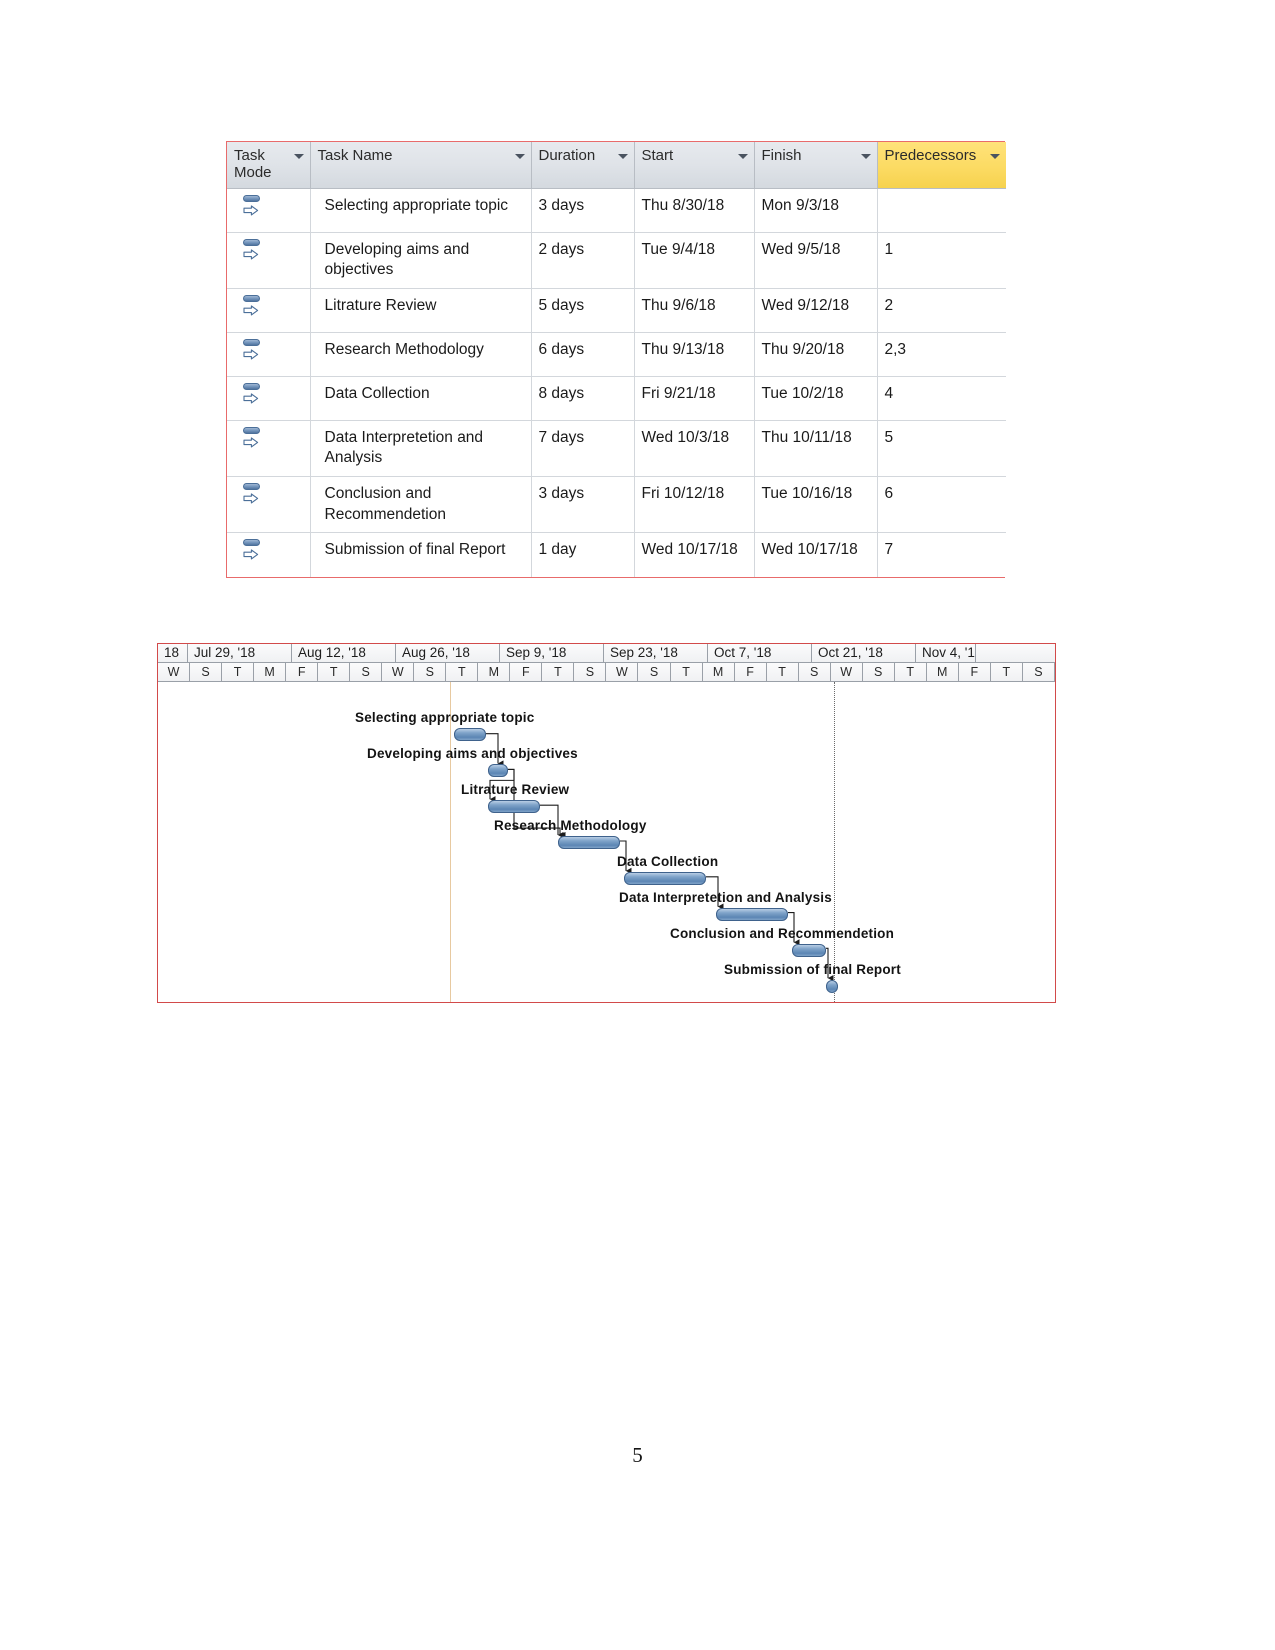 This screenshot has height=1650, width=1275. I want to click on cell-task-name: Submission of final Report, so click(421, 554).